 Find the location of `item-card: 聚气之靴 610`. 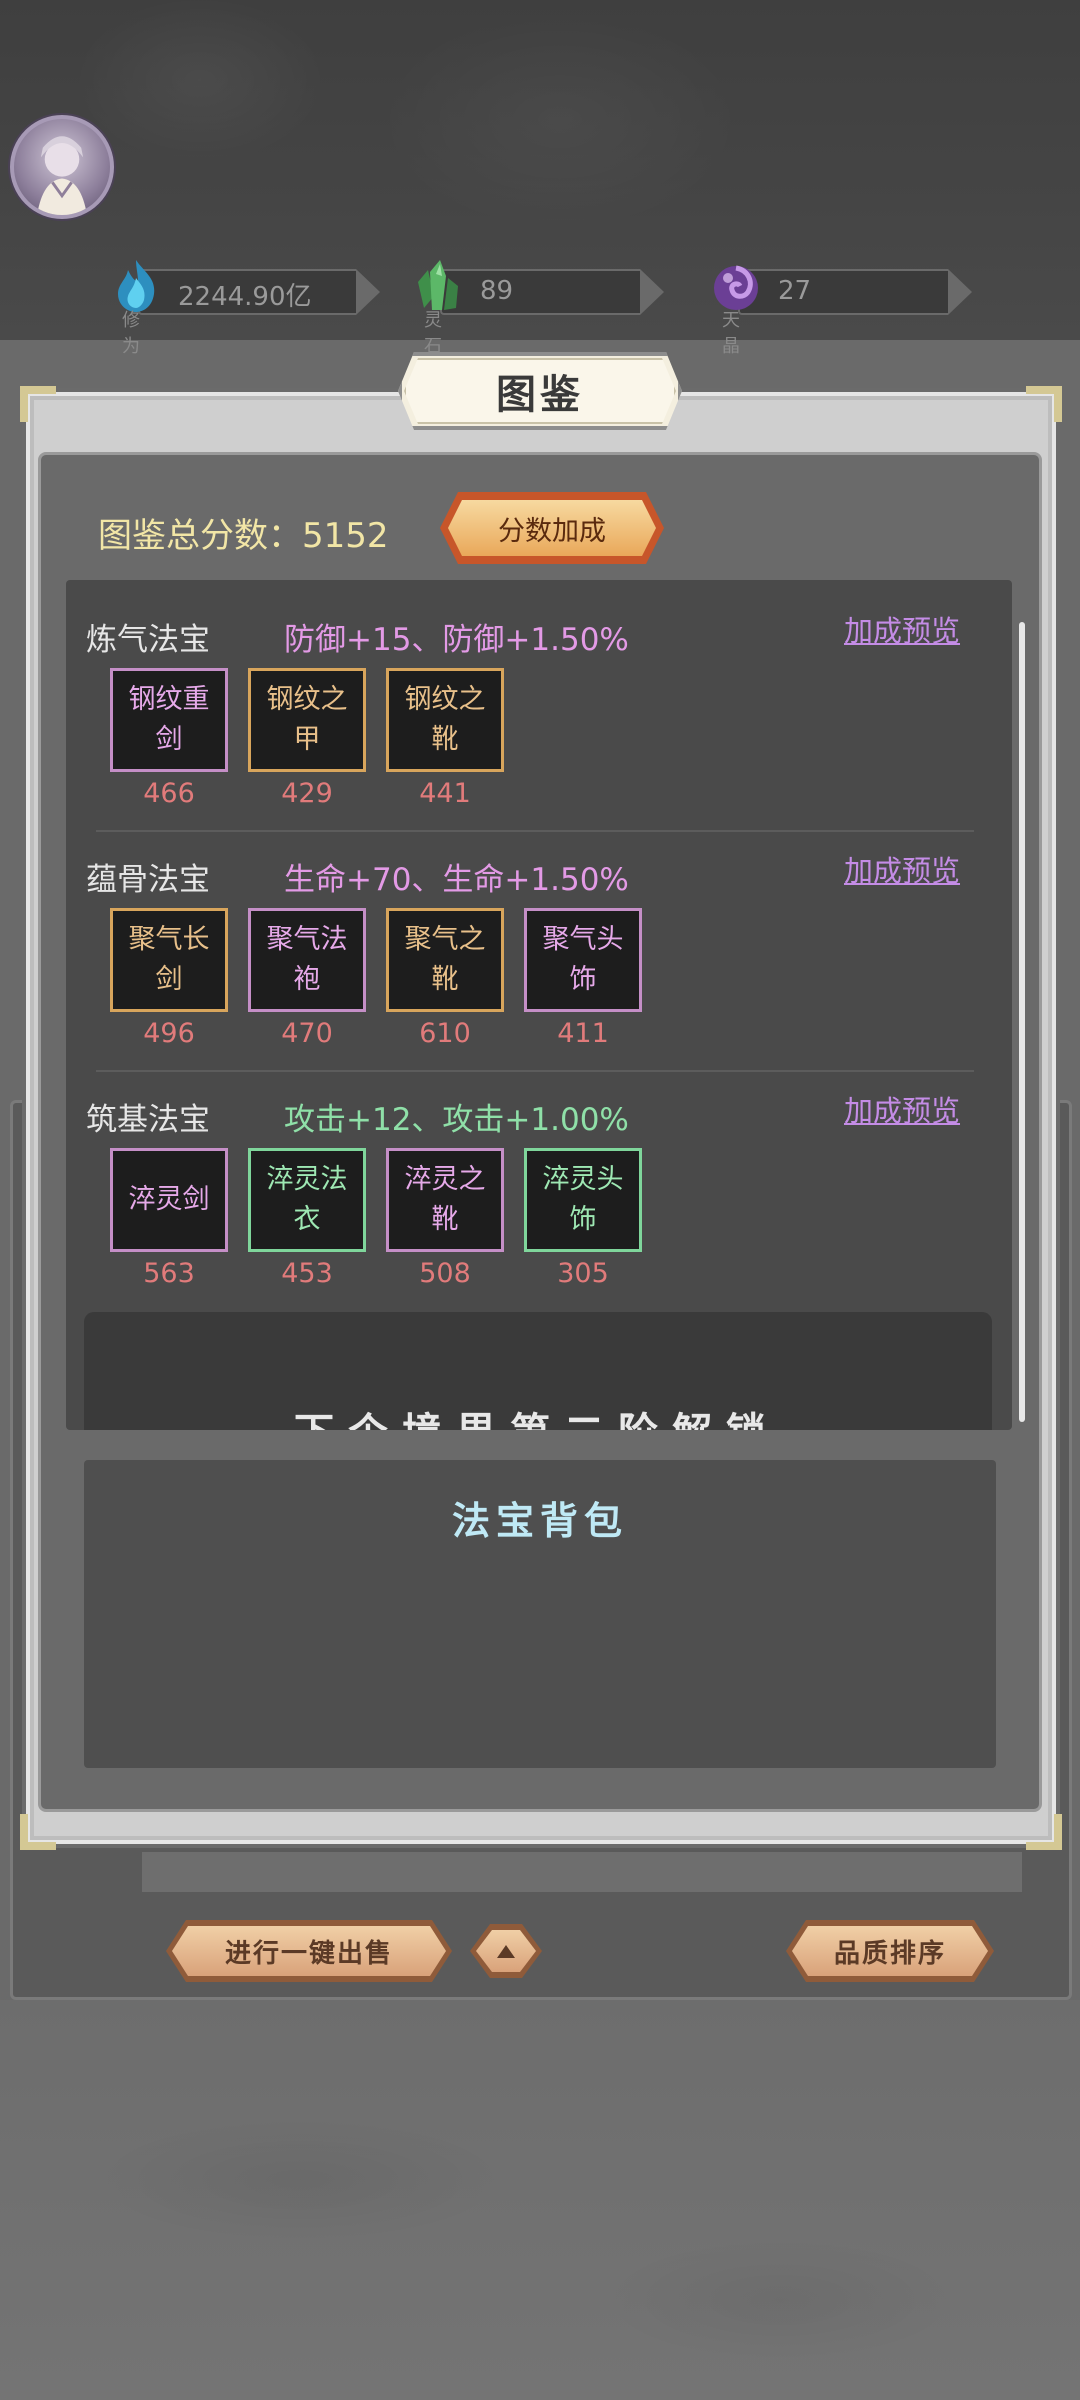

item-card: 聚气之靴 610 is located at coordinates (445, 978).